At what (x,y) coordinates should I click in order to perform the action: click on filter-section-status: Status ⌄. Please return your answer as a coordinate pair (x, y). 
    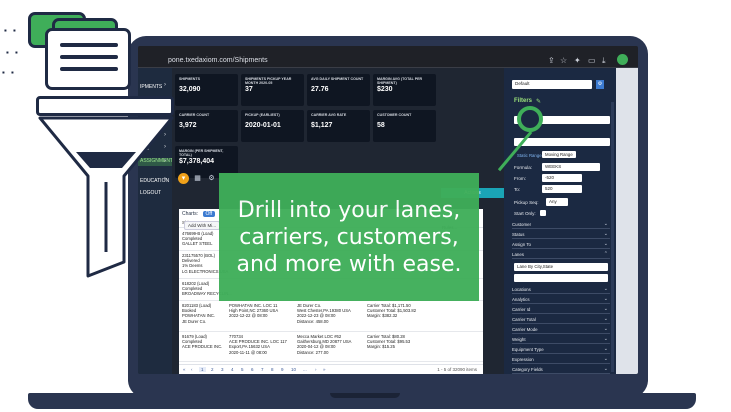
    Looking at the image, I should click on (561, 235).